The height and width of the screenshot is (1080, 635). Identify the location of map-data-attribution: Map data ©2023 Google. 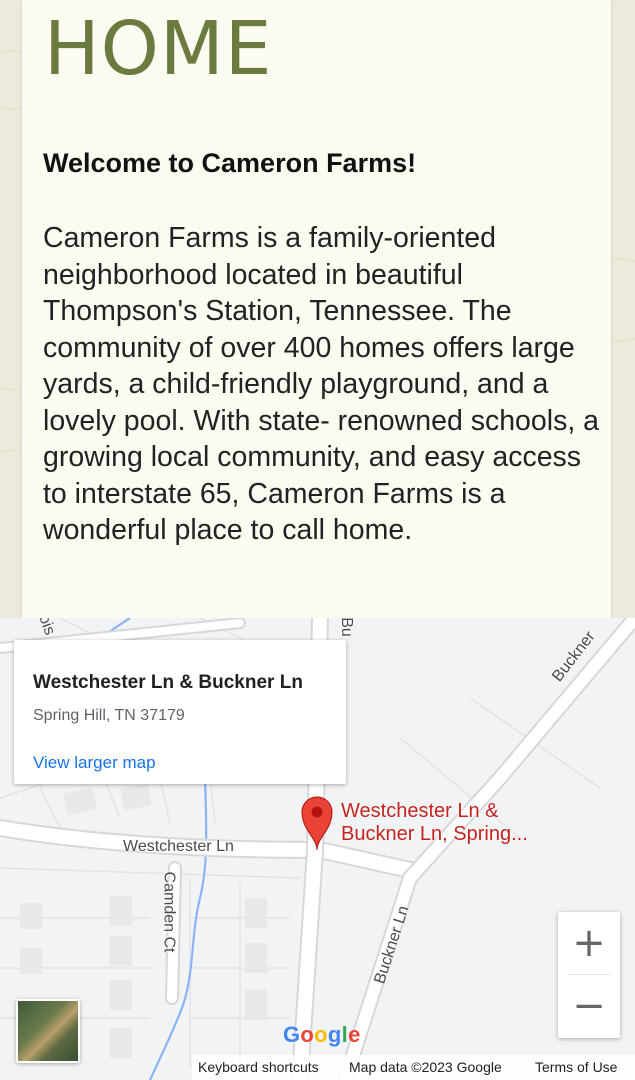
(425, 1067).